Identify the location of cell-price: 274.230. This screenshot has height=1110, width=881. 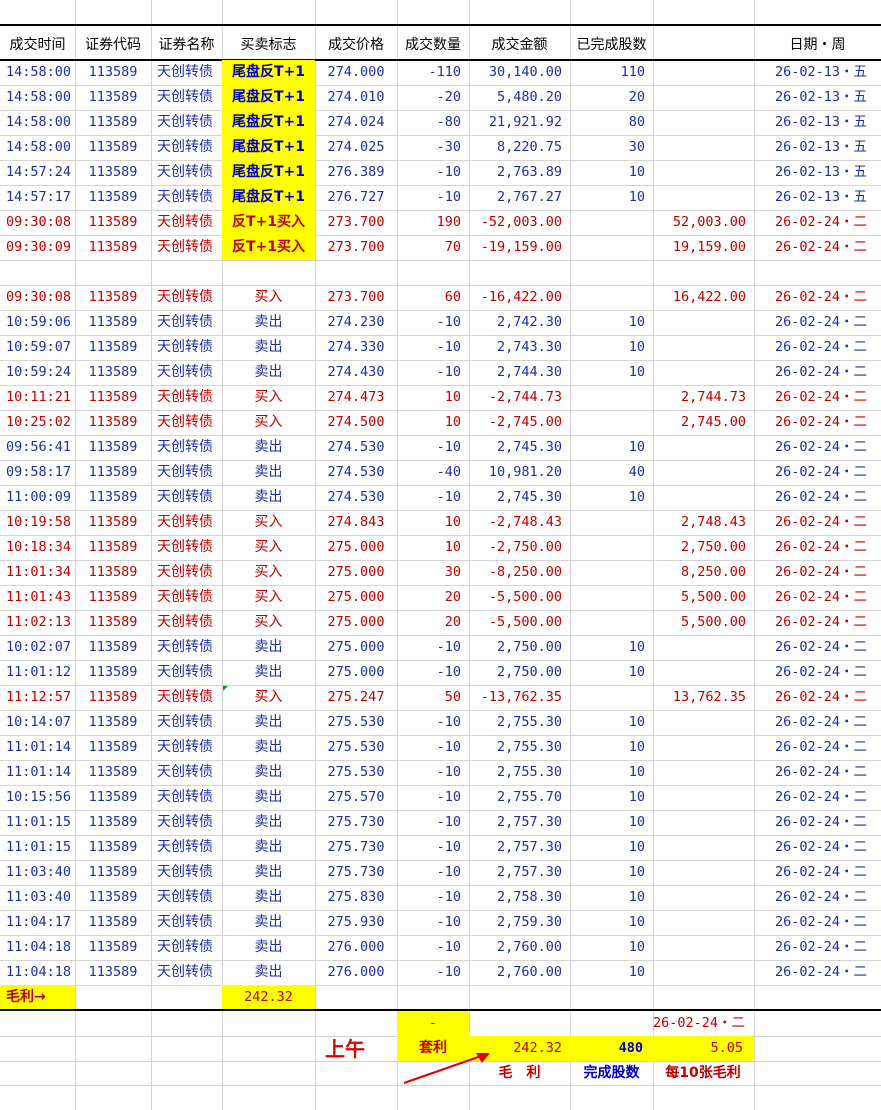
(356, 322).